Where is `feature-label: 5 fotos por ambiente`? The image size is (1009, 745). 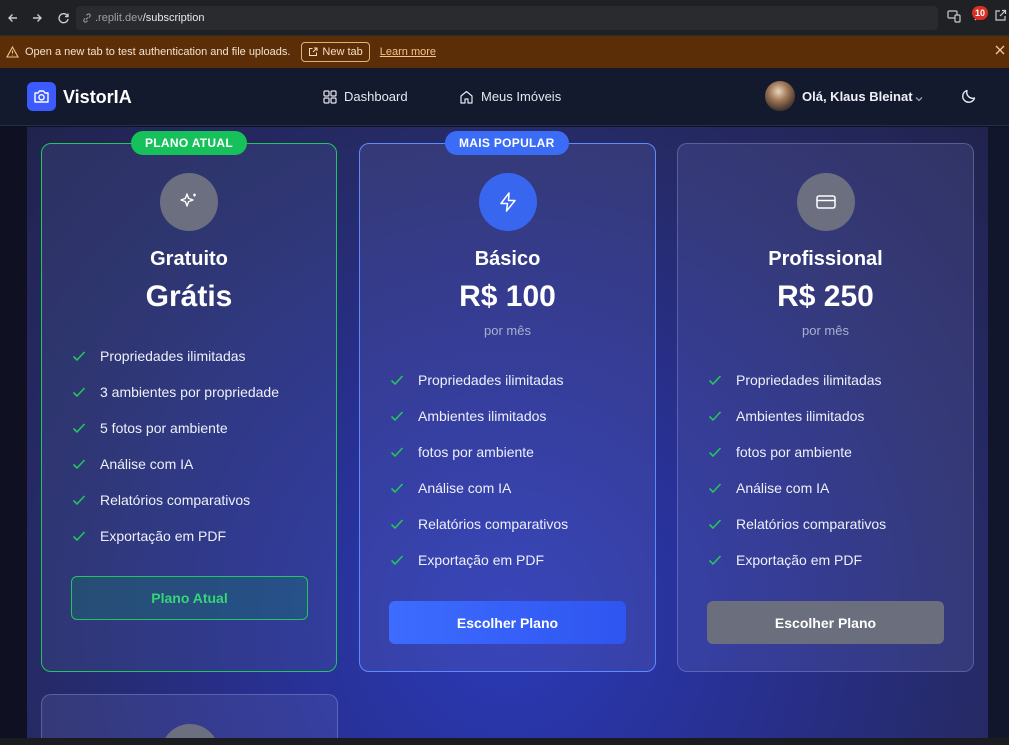 feature-label: 5 fotos por ambiente is located at coordinates (164, 428).